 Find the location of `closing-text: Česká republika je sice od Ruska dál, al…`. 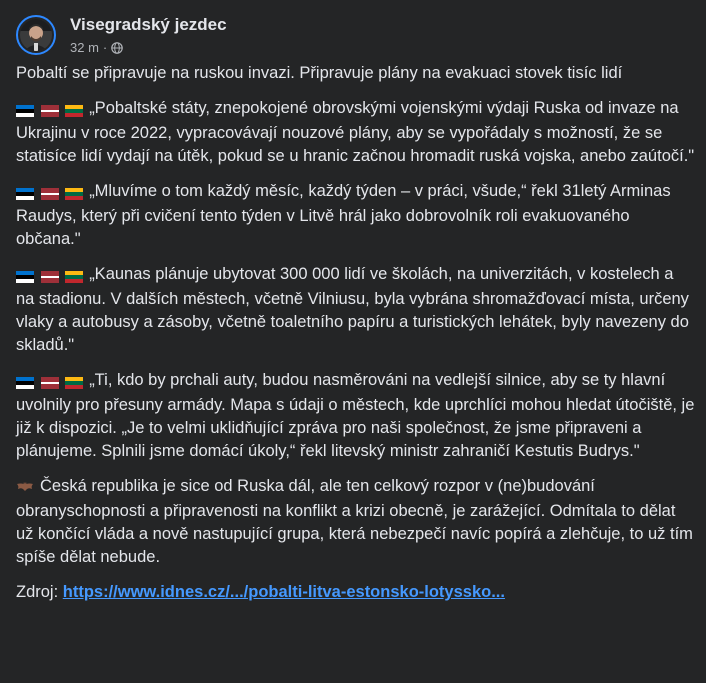

closing-text: Česká republika je sice od Ruska dál, al… is located at coordinates (354, 521).